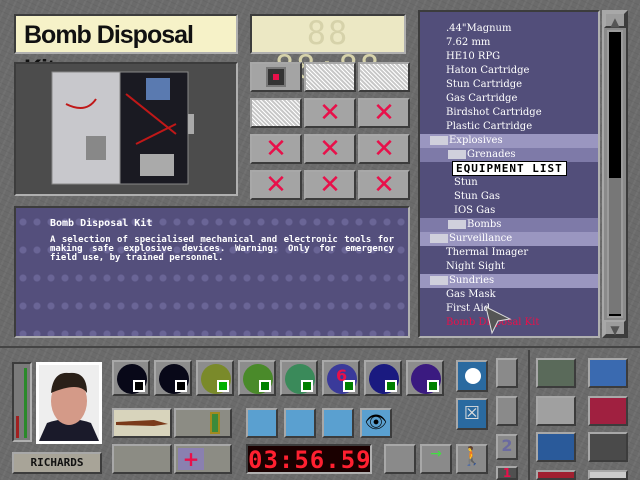 The height and width of the screenshot is (480, 640). Describe the element at coordinates (509, 281) in the screenshot. I see `list-folder: Sundries` at that location.